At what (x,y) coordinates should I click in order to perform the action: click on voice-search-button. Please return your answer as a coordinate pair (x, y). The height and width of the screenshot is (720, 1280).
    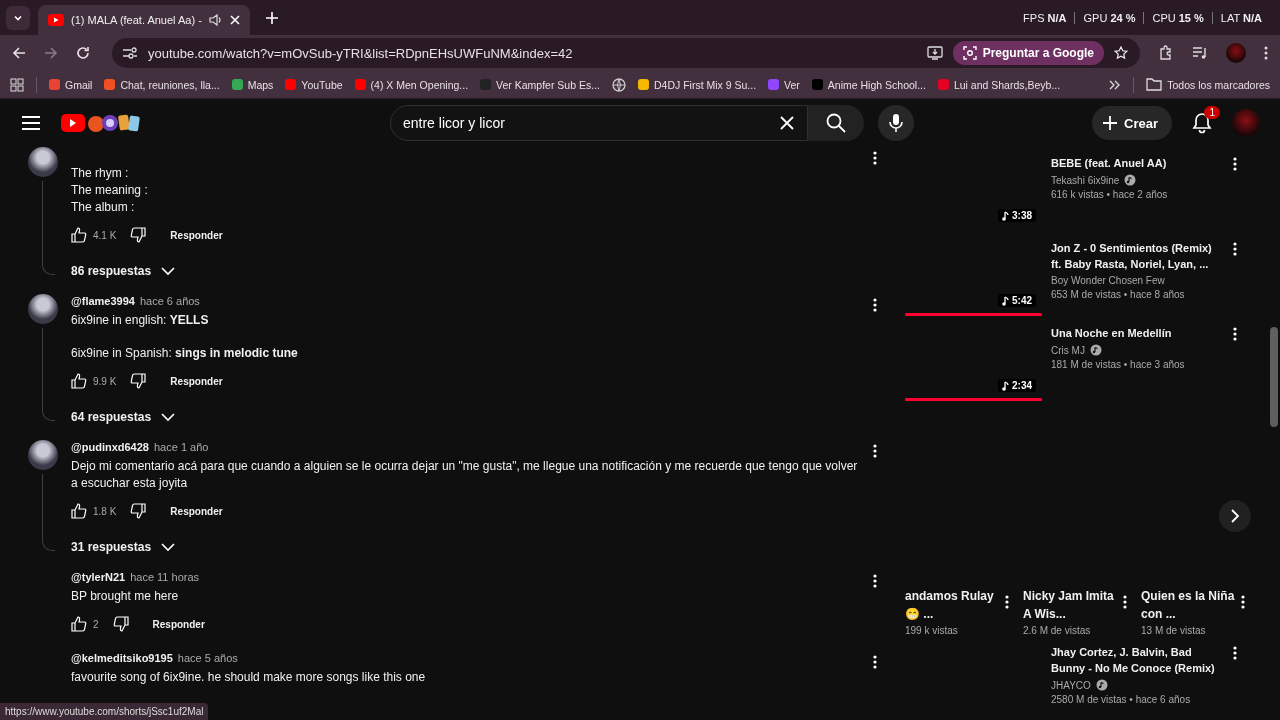
    Looking at the image, I should click on (896, 123).